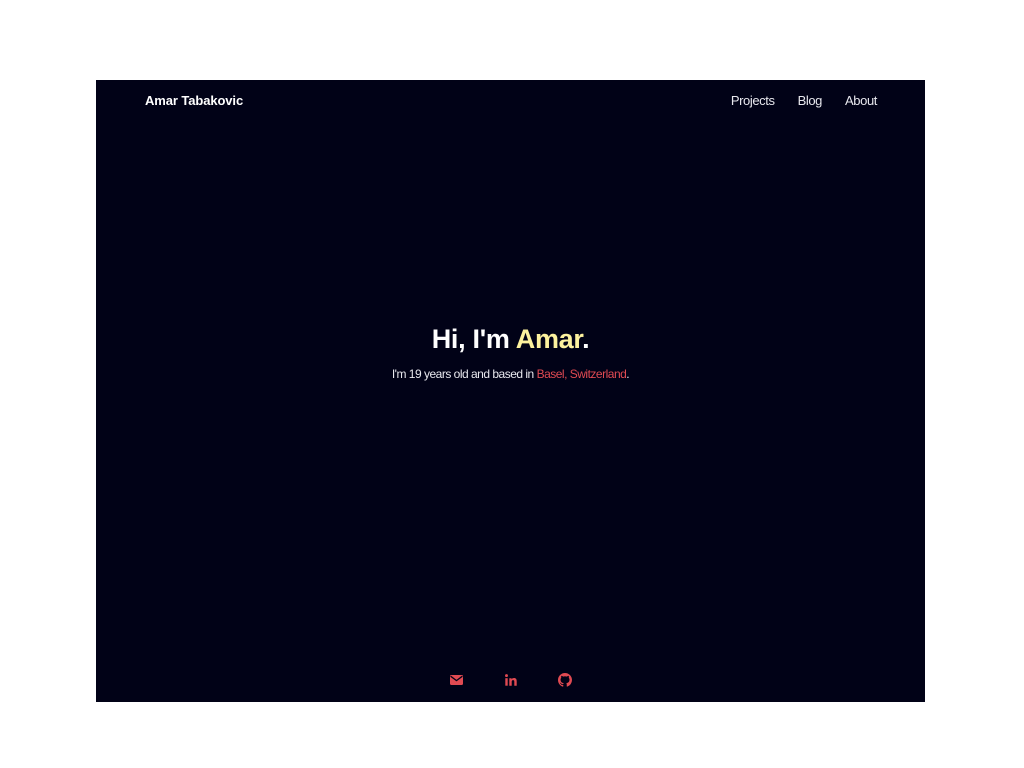  I want to click on navbar: Amar Tabakovic Projects Blog About, so click(510, 101).